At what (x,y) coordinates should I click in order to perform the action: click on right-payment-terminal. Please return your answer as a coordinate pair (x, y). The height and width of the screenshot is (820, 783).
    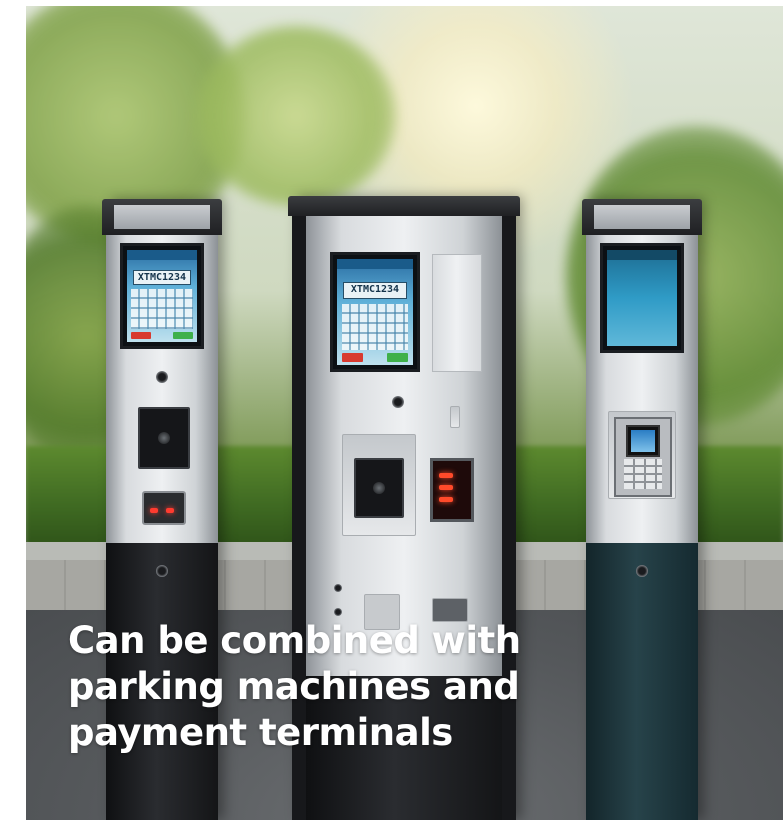
    Looking at the image, I should click on (642, 509).